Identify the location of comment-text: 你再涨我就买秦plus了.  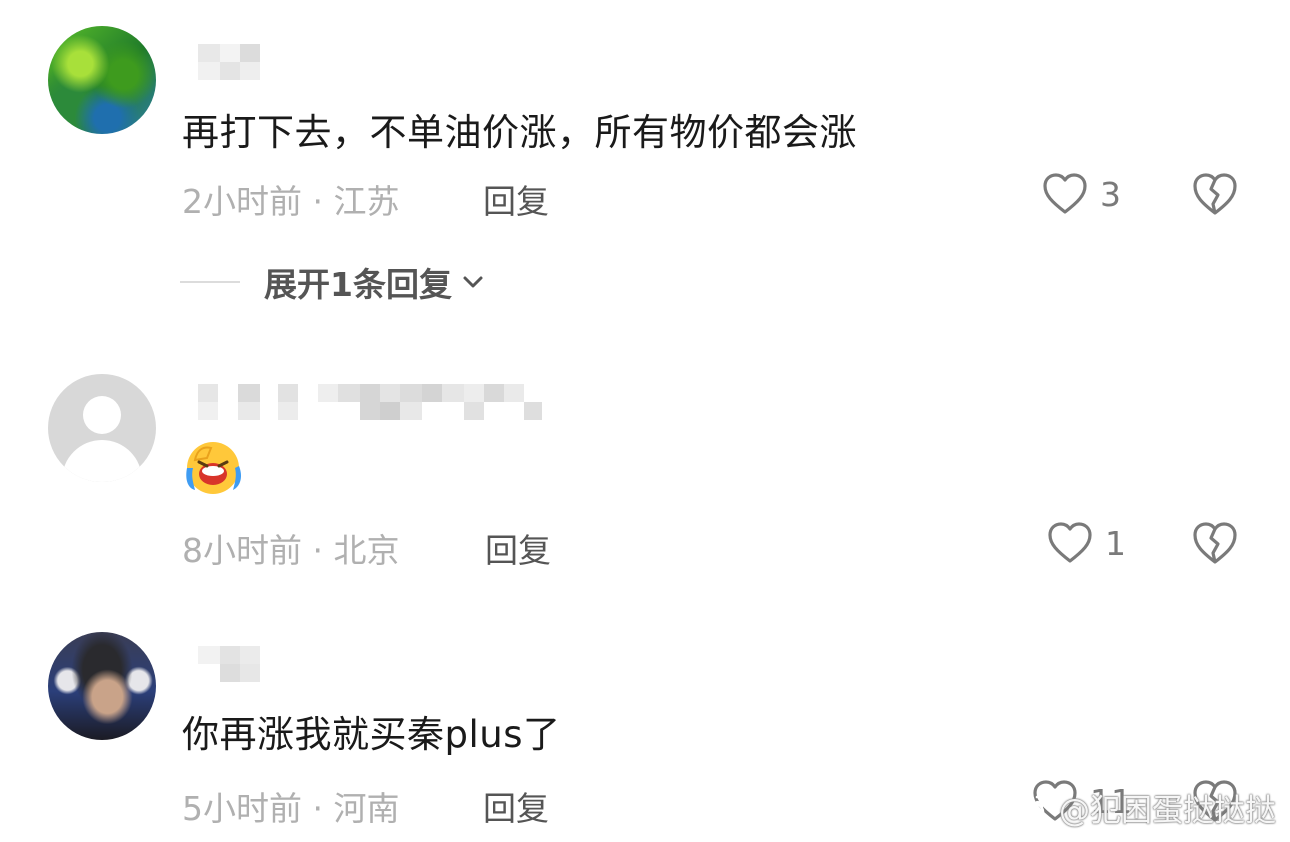
(371, 734).